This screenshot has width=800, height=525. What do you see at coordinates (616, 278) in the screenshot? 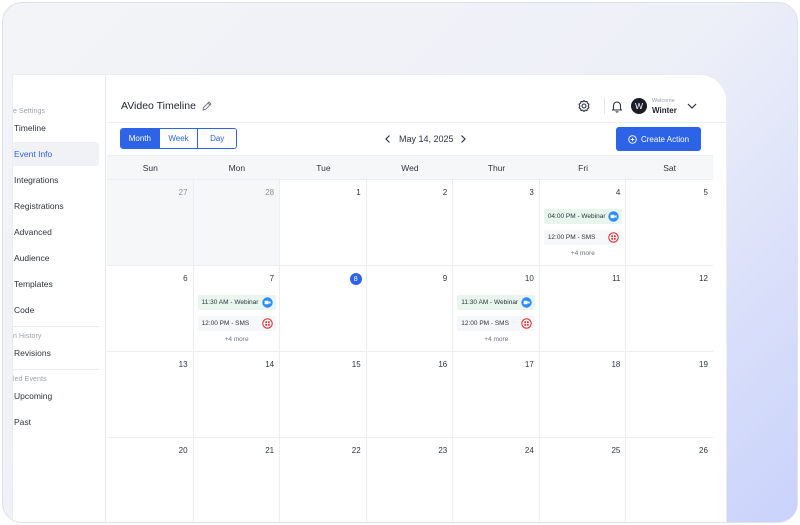
I see `day-number: 11` at bounding box center [616, 278].